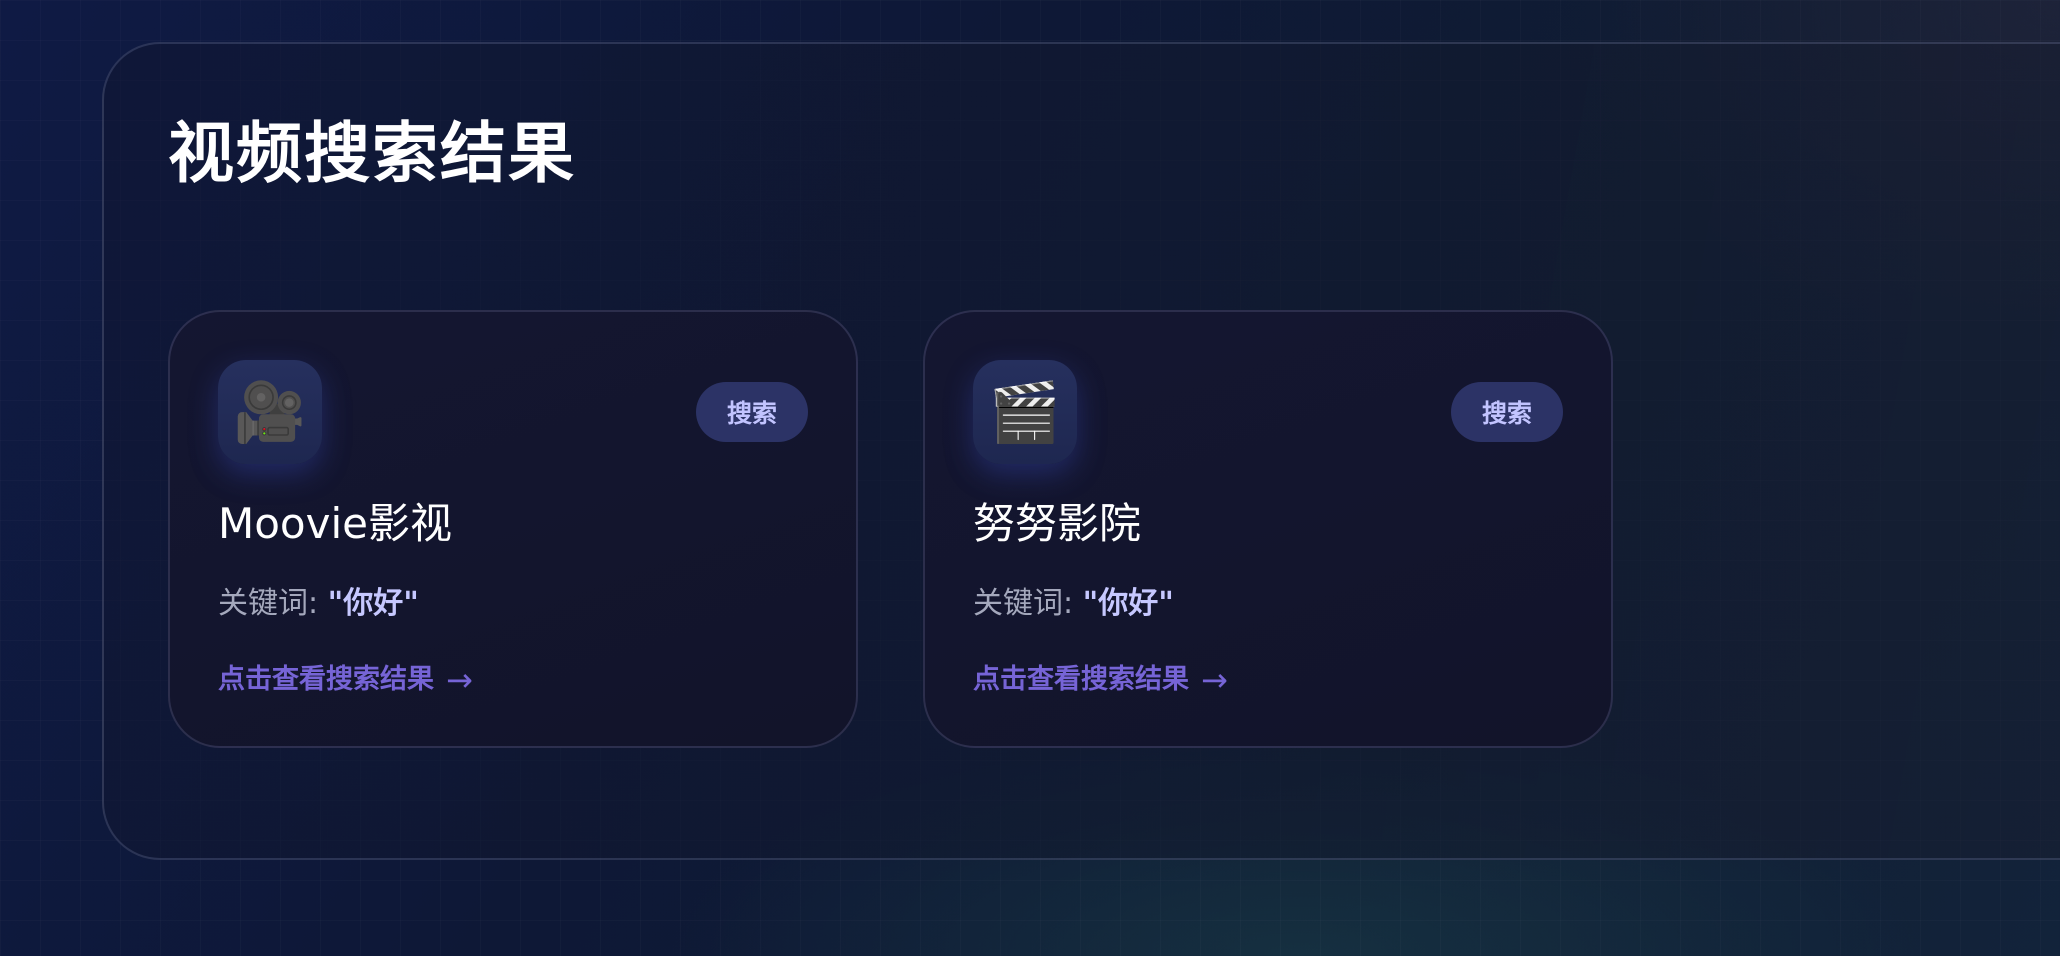 The width and height of the screenshot is (2060, 956). I want to click on site-name: Moovie影视, so click(335, 523).